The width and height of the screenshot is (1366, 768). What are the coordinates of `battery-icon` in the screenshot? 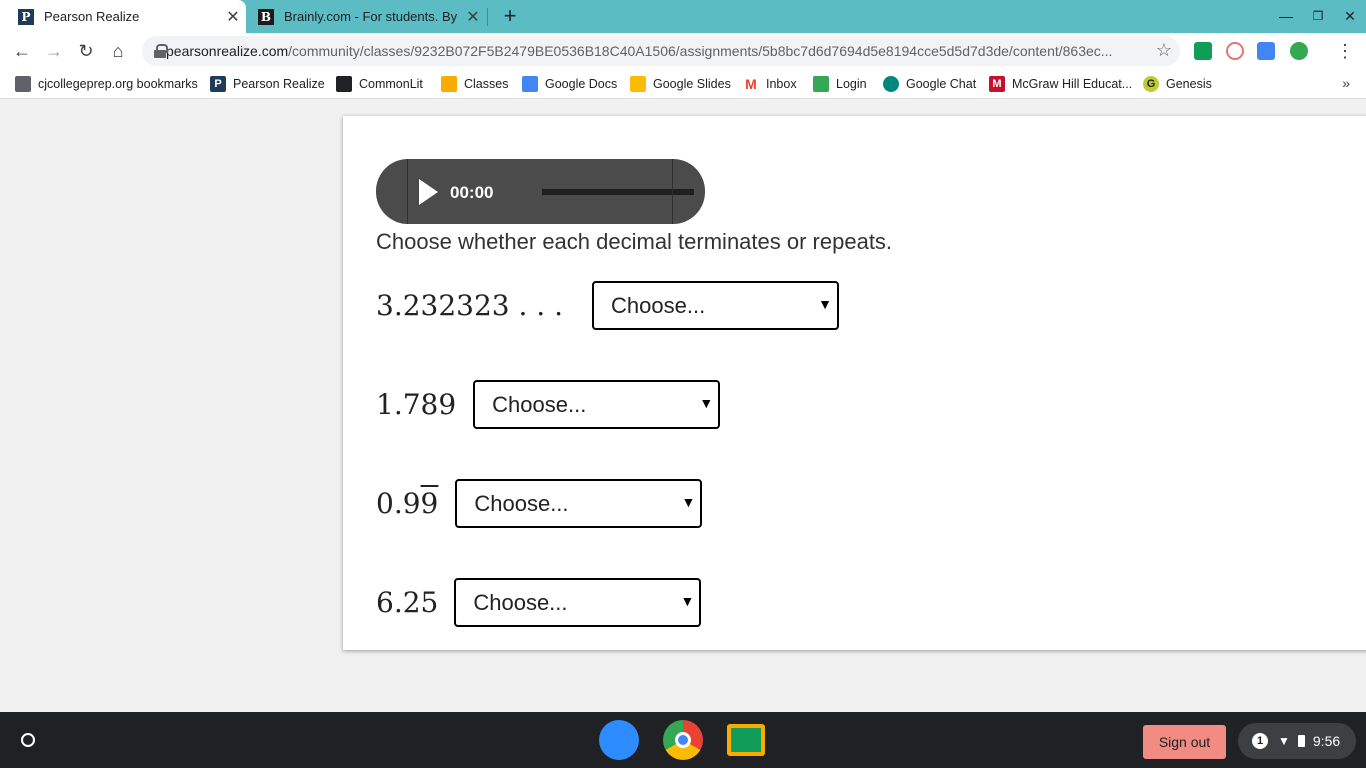 It's located at (1301, 741).